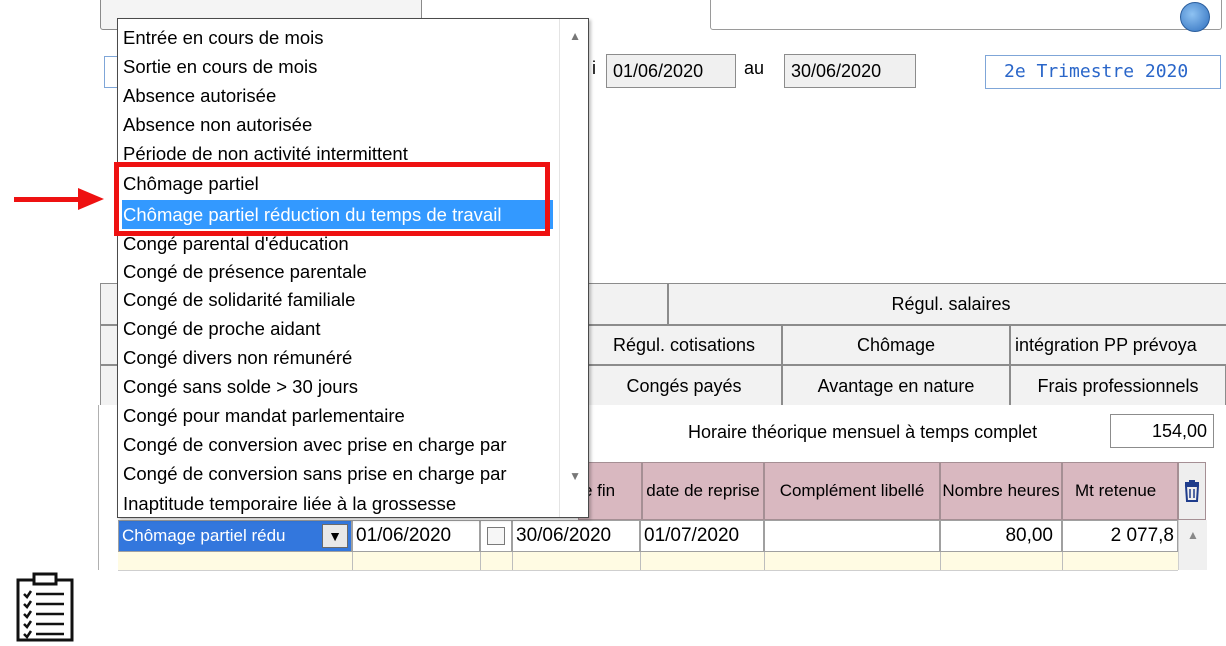 Image resolution: width=1226 pixels, height=646 pixels. Describe the element at coordinates (627, 304) in the screenshot. I see `tab-blank` at that location.